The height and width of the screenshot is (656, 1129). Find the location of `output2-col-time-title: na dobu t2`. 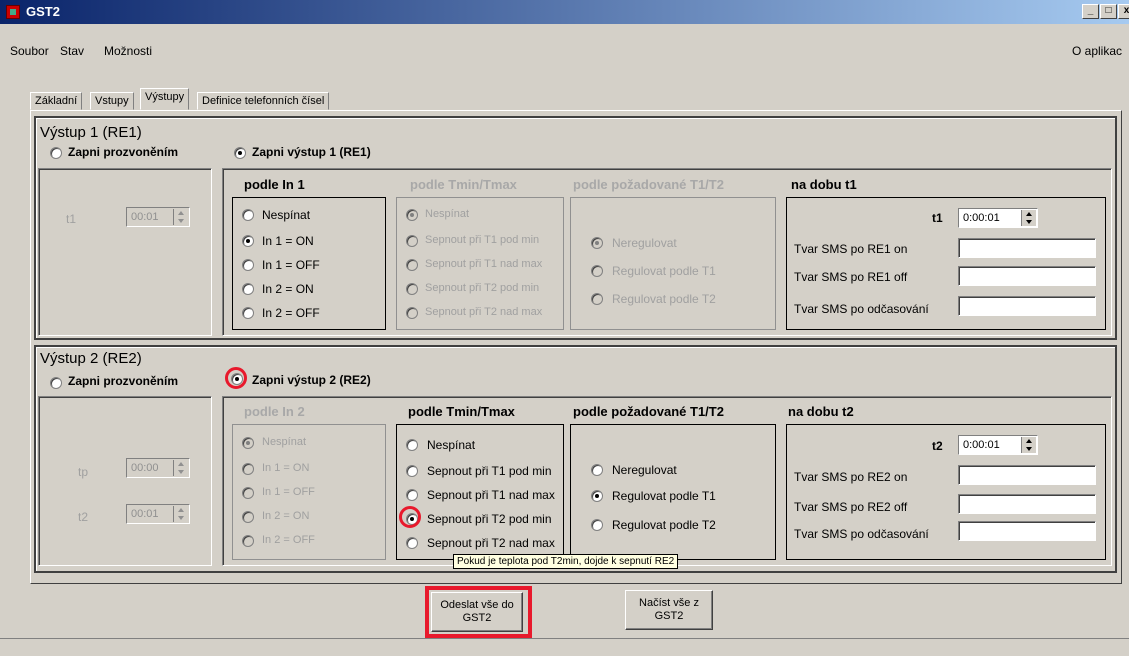

output2-col-time-title: na dobu t2 is located at coordinates (821, 411).